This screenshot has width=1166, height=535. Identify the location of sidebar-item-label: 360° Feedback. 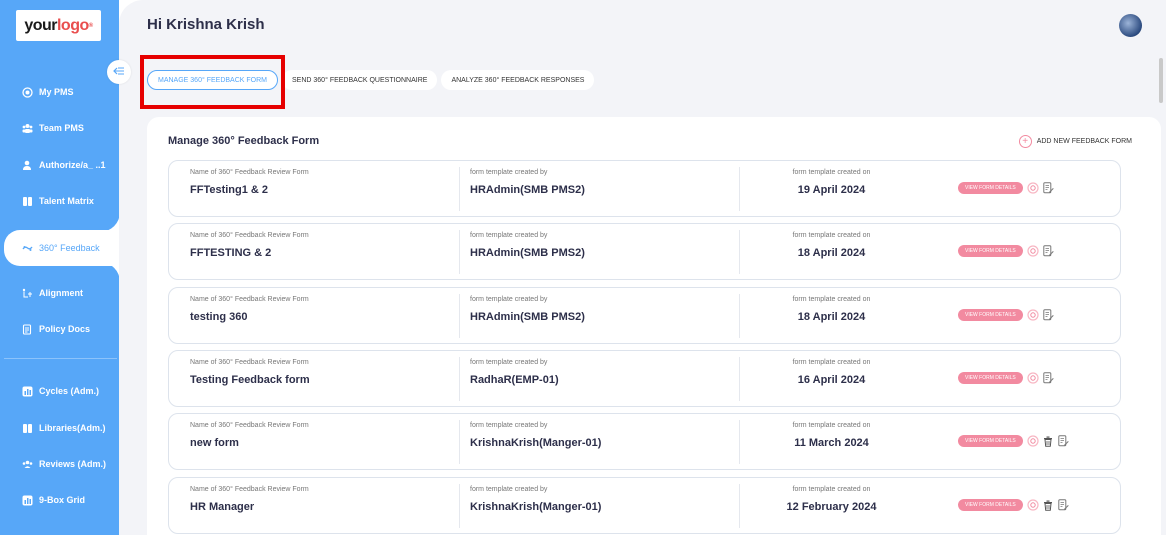
(69, 248).